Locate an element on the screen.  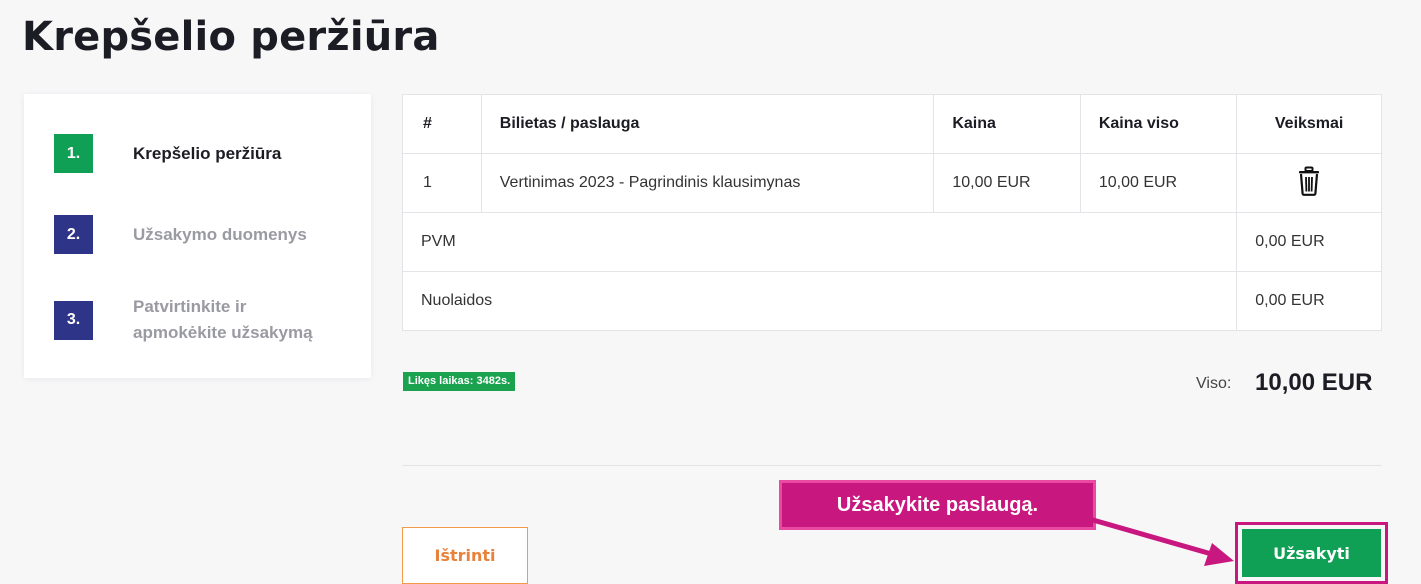
order-button: Užsakyti is located at coordinates (1311, 553).